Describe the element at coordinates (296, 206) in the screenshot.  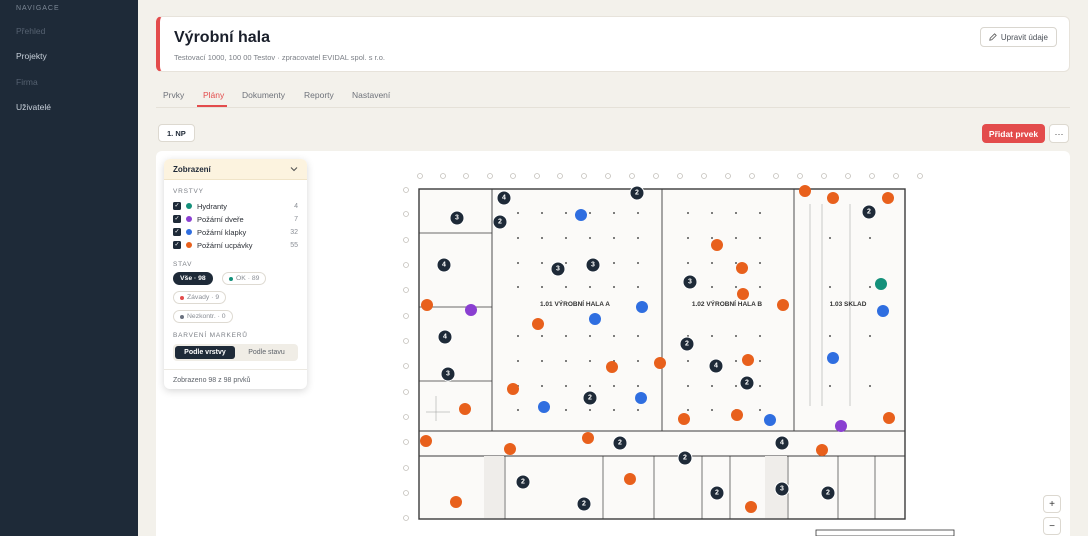
I see `layer-count: 4` at that location.